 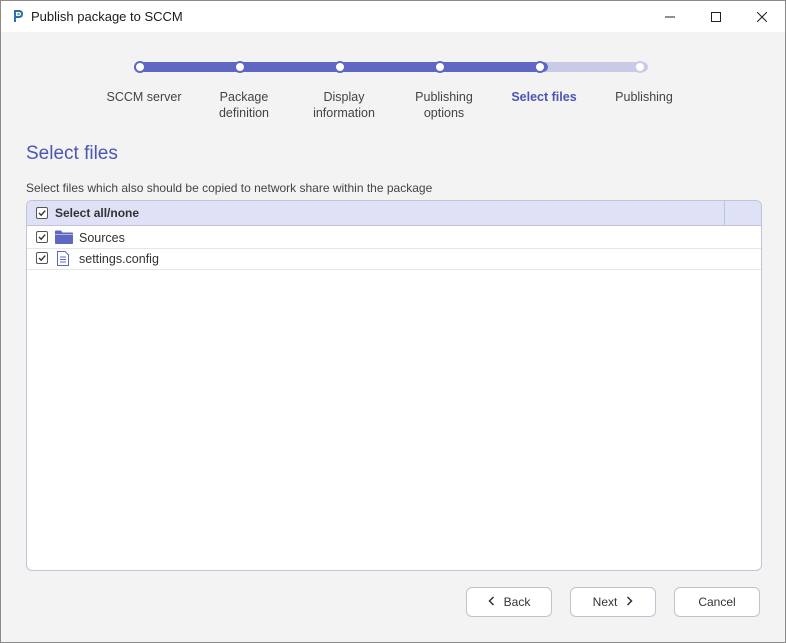 What do you see at coordinates (762, 16) in the screenshot?
I see `close-button` at bounding box center [762, 16].